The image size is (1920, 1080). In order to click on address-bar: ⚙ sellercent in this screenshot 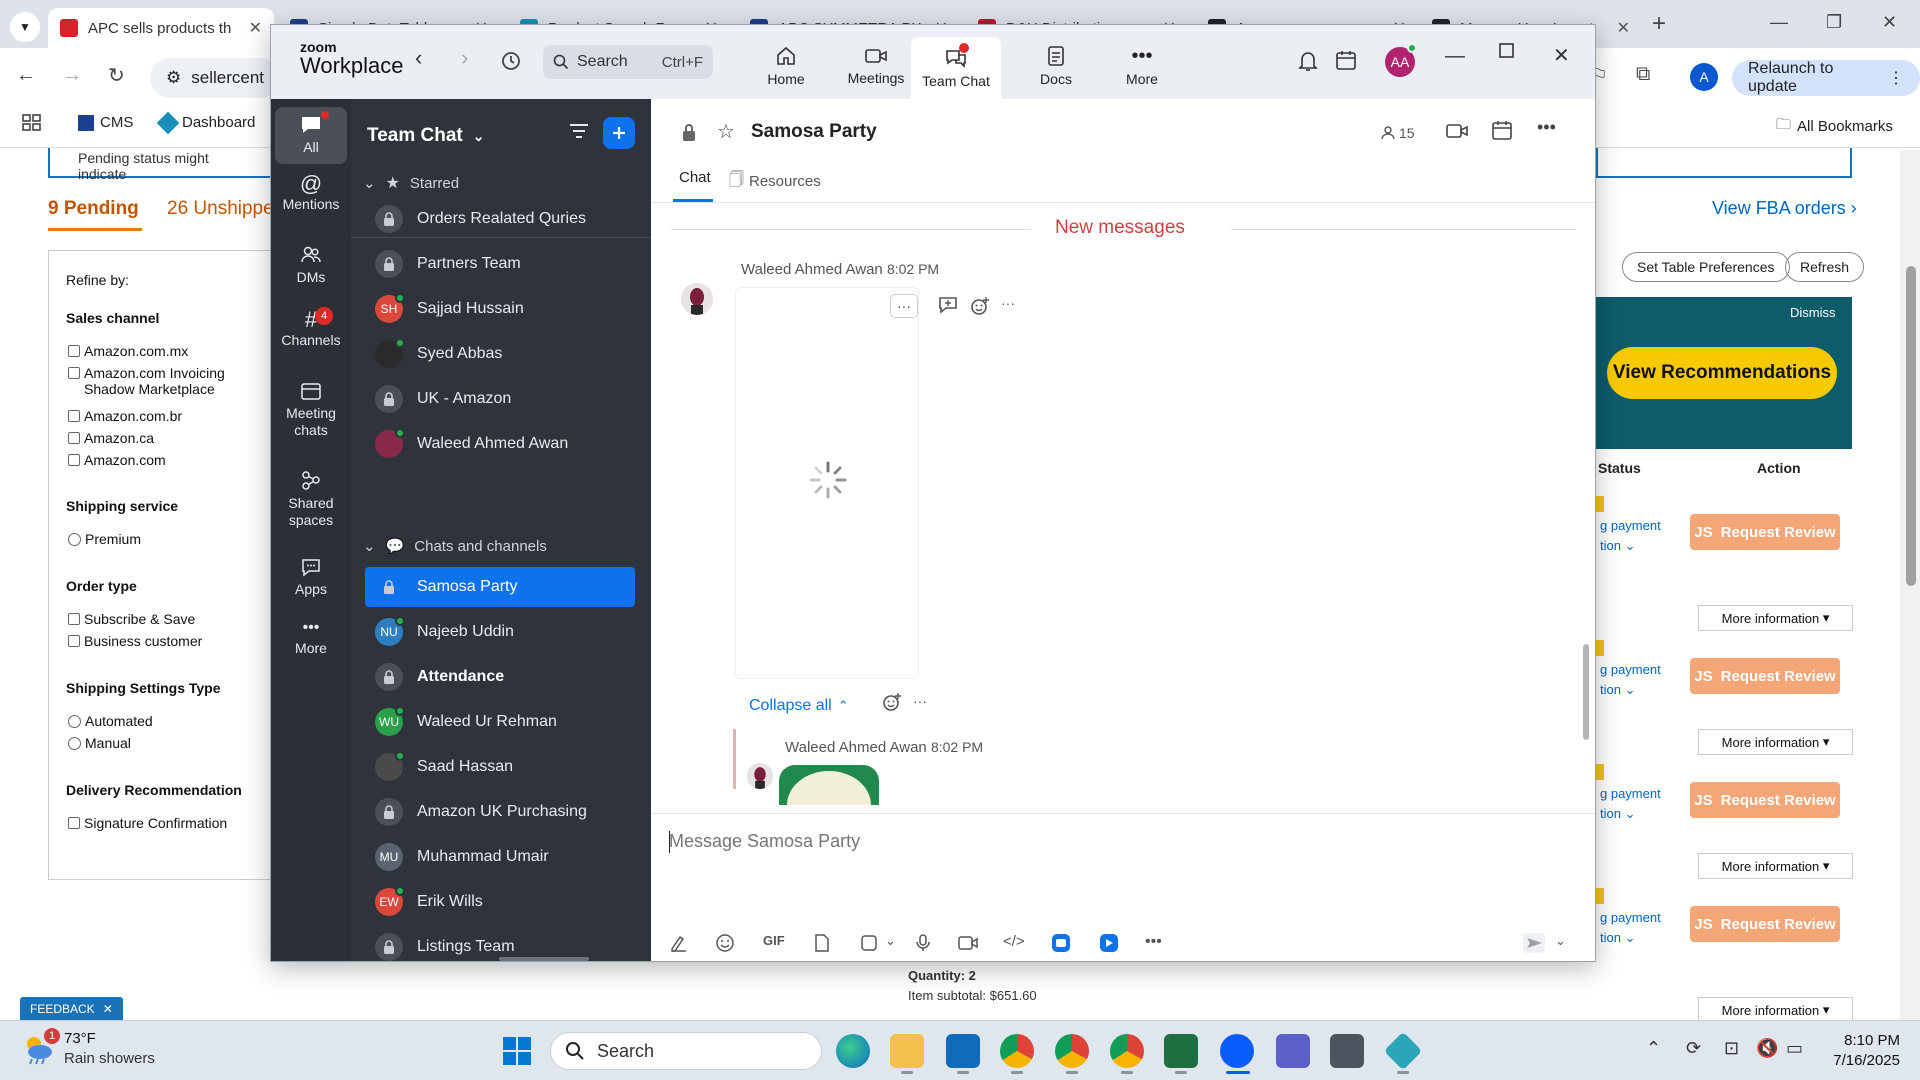, I will do `click(215, 78)`.